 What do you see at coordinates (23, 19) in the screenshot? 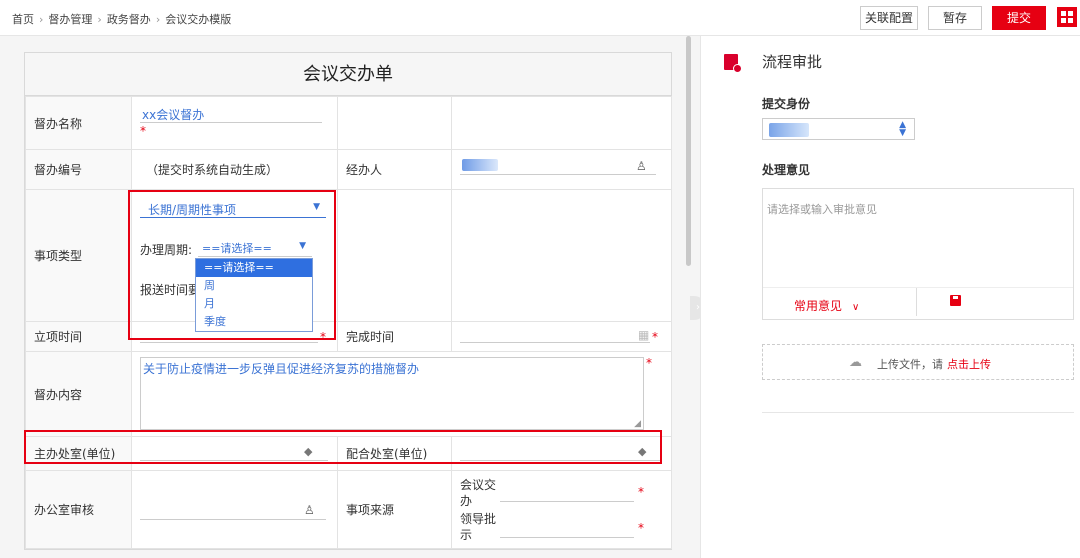
I see `breadcrumb-home: 首页` at bounding box center [23, 19].